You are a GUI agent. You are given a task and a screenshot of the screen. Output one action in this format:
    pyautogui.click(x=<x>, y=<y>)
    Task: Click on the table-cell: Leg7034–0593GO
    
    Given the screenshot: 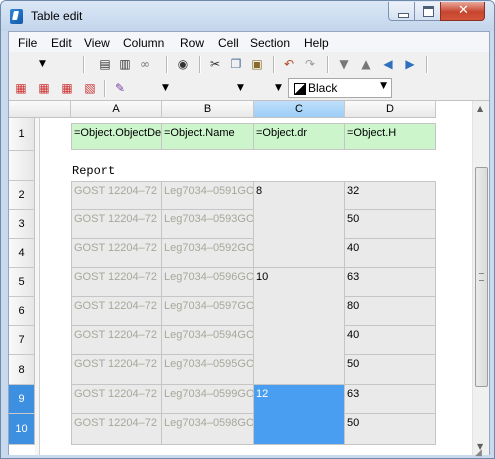 What is the action you would take?
    pyautogui.click(x=208, y=224)
    